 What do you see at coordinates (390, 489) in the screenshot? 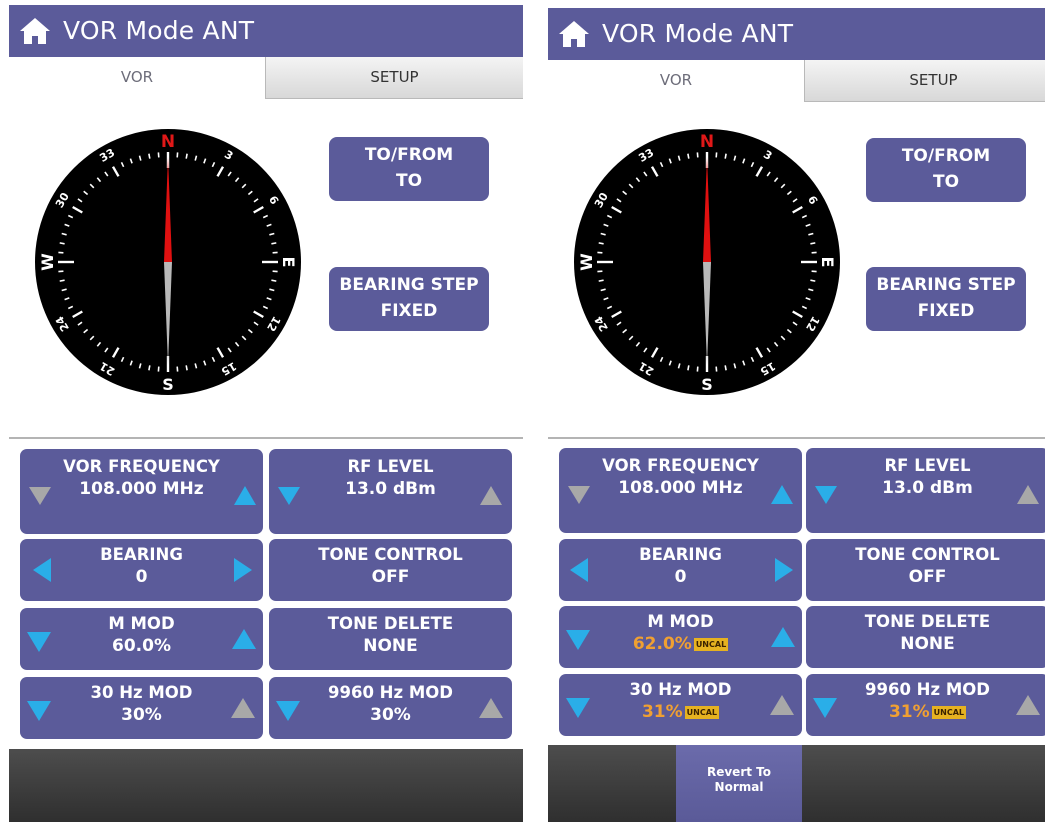
I see `rf-level-value: 13.0 dBm` at bounding box center [390, 489].